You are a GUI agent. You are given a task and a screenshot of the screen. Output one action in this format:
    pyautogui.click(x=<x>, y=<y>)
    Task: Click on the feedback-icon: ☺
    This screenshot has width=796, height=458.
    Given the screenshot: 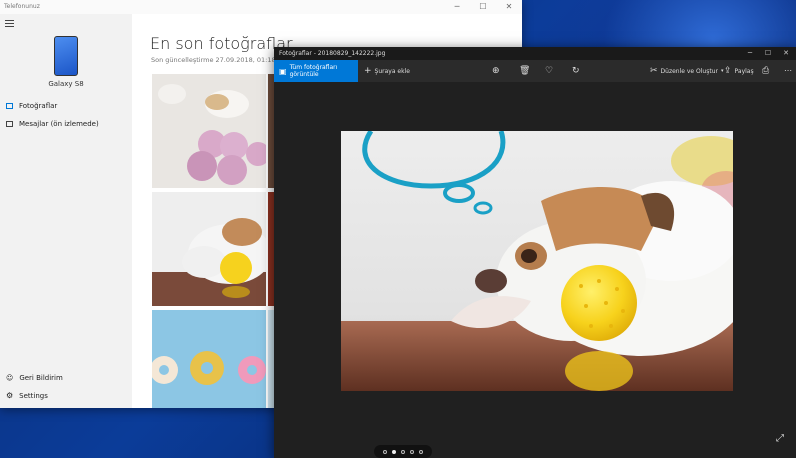 What is the action you would take?
    pyautogui.click(x=10, y=378)
    